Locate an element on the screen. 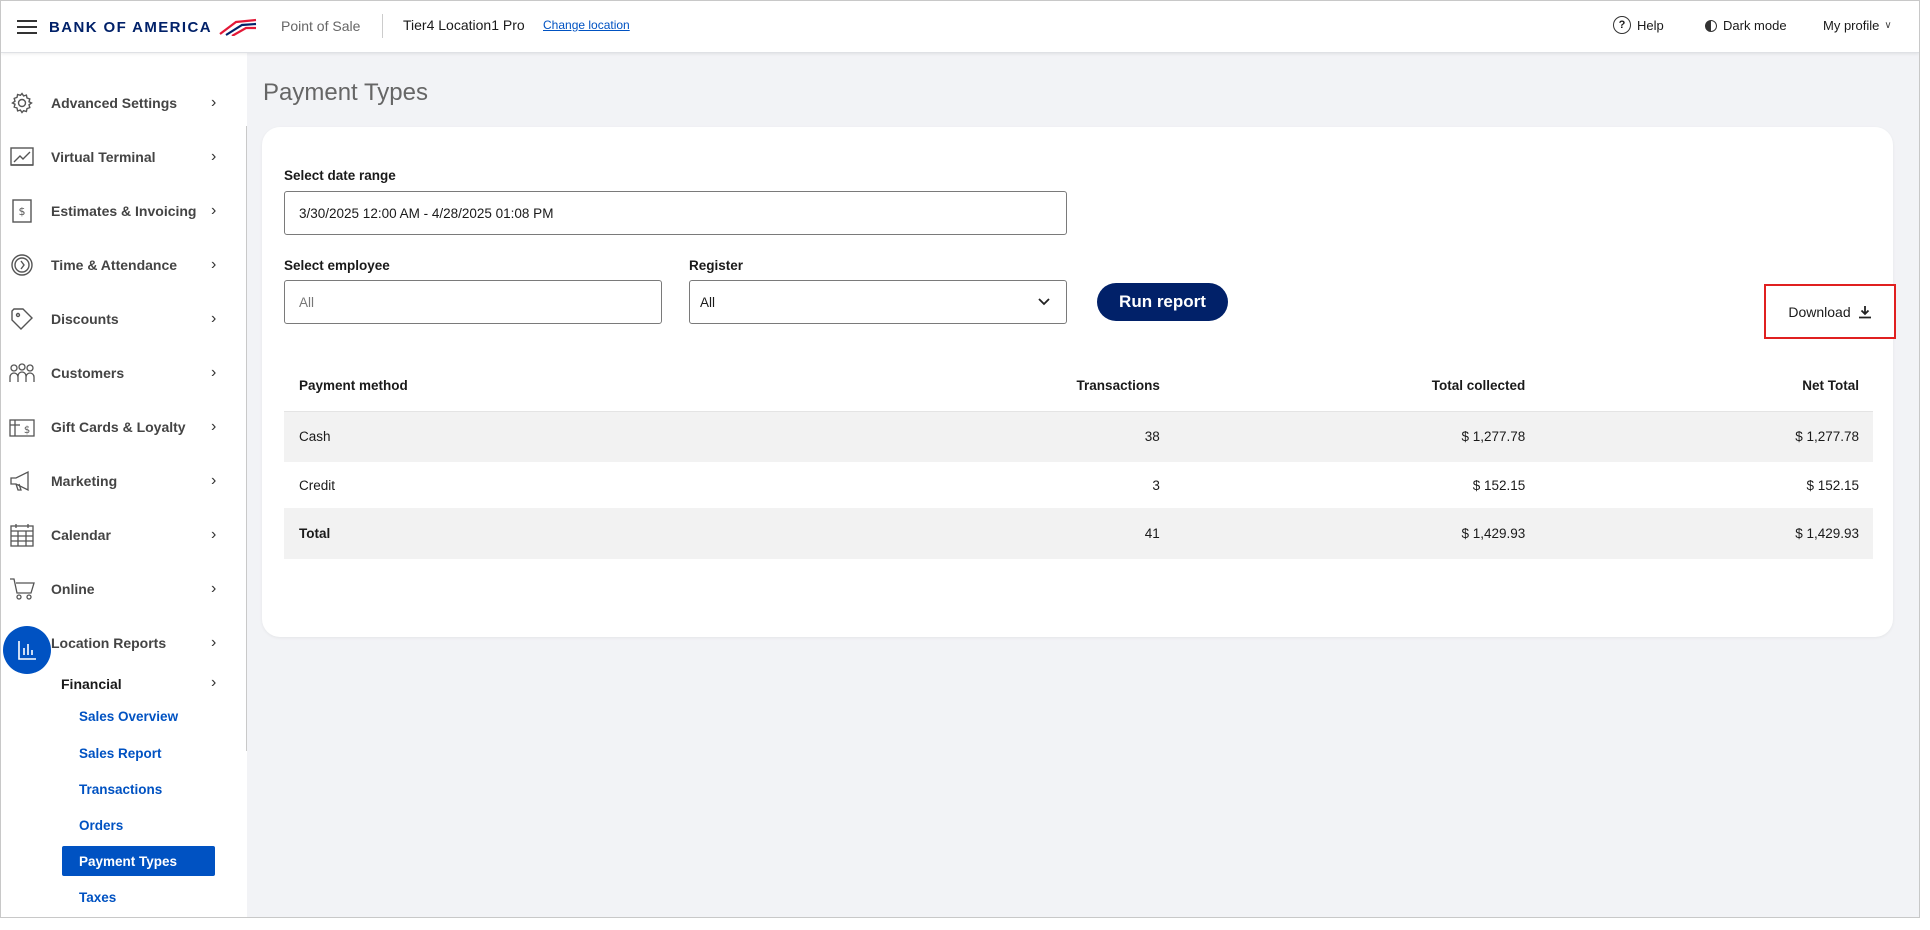  header-divider is located at coordinates (382, 26).